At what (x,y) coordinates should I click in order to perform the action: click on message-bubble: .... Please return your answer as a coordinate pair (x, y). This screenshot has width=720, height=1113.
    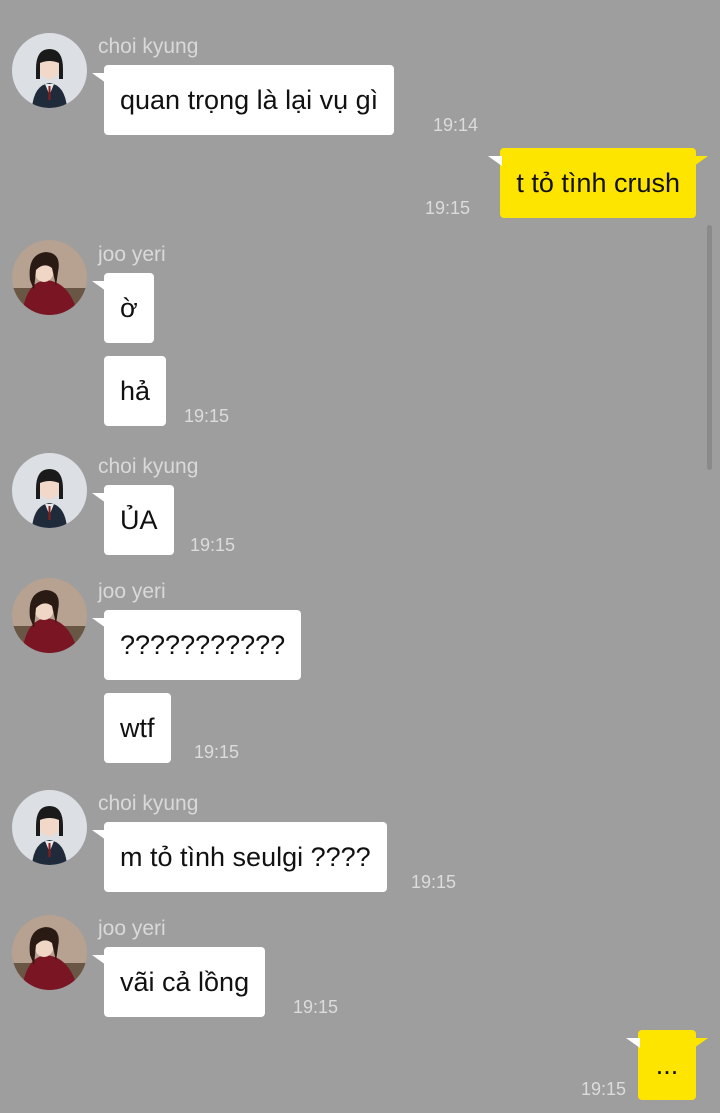
    Looking at the image, I should click on (667, 1065).